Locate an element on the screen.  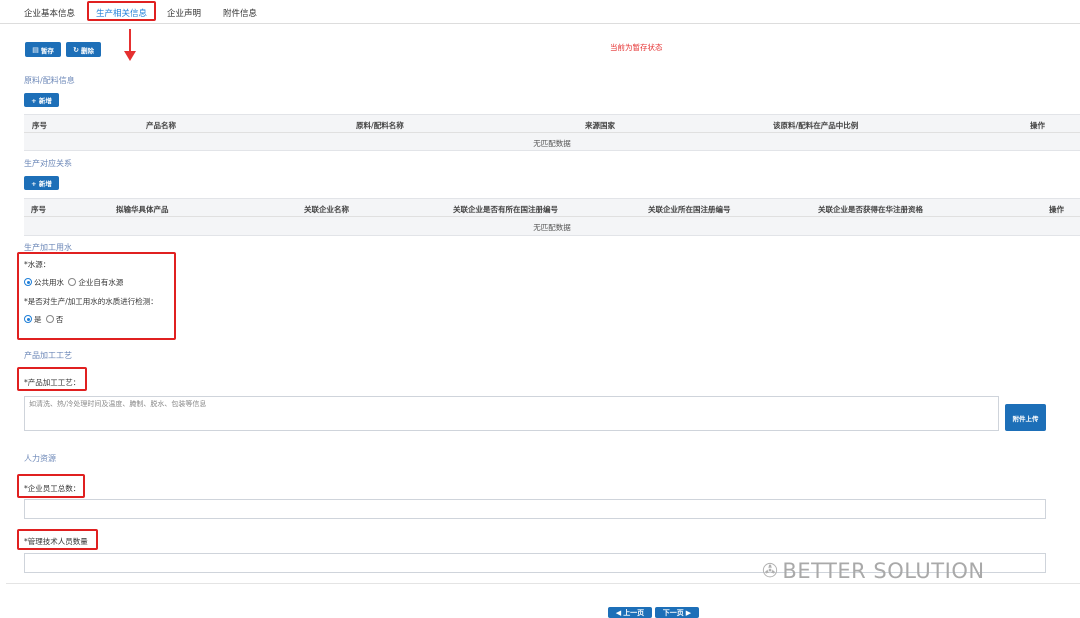
water-test-no-radio is located at coordinates (49, 319).